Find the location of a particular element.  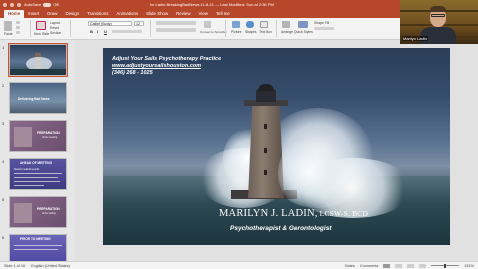

tab-tell-me: Tell me is located at coordinates (223, 14).